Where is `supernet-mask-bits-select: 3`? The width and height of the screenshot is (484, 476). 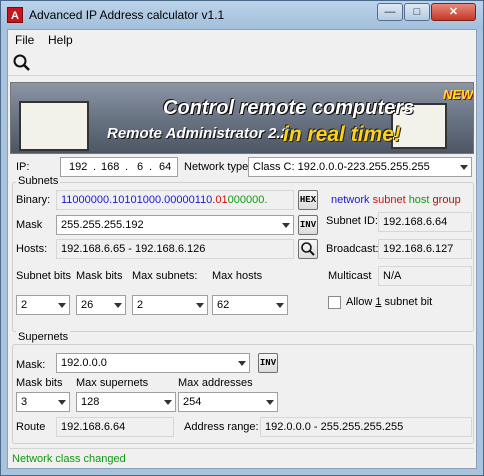
supernet-mask-bits-select: 3 is located at coordinates (43, 402).